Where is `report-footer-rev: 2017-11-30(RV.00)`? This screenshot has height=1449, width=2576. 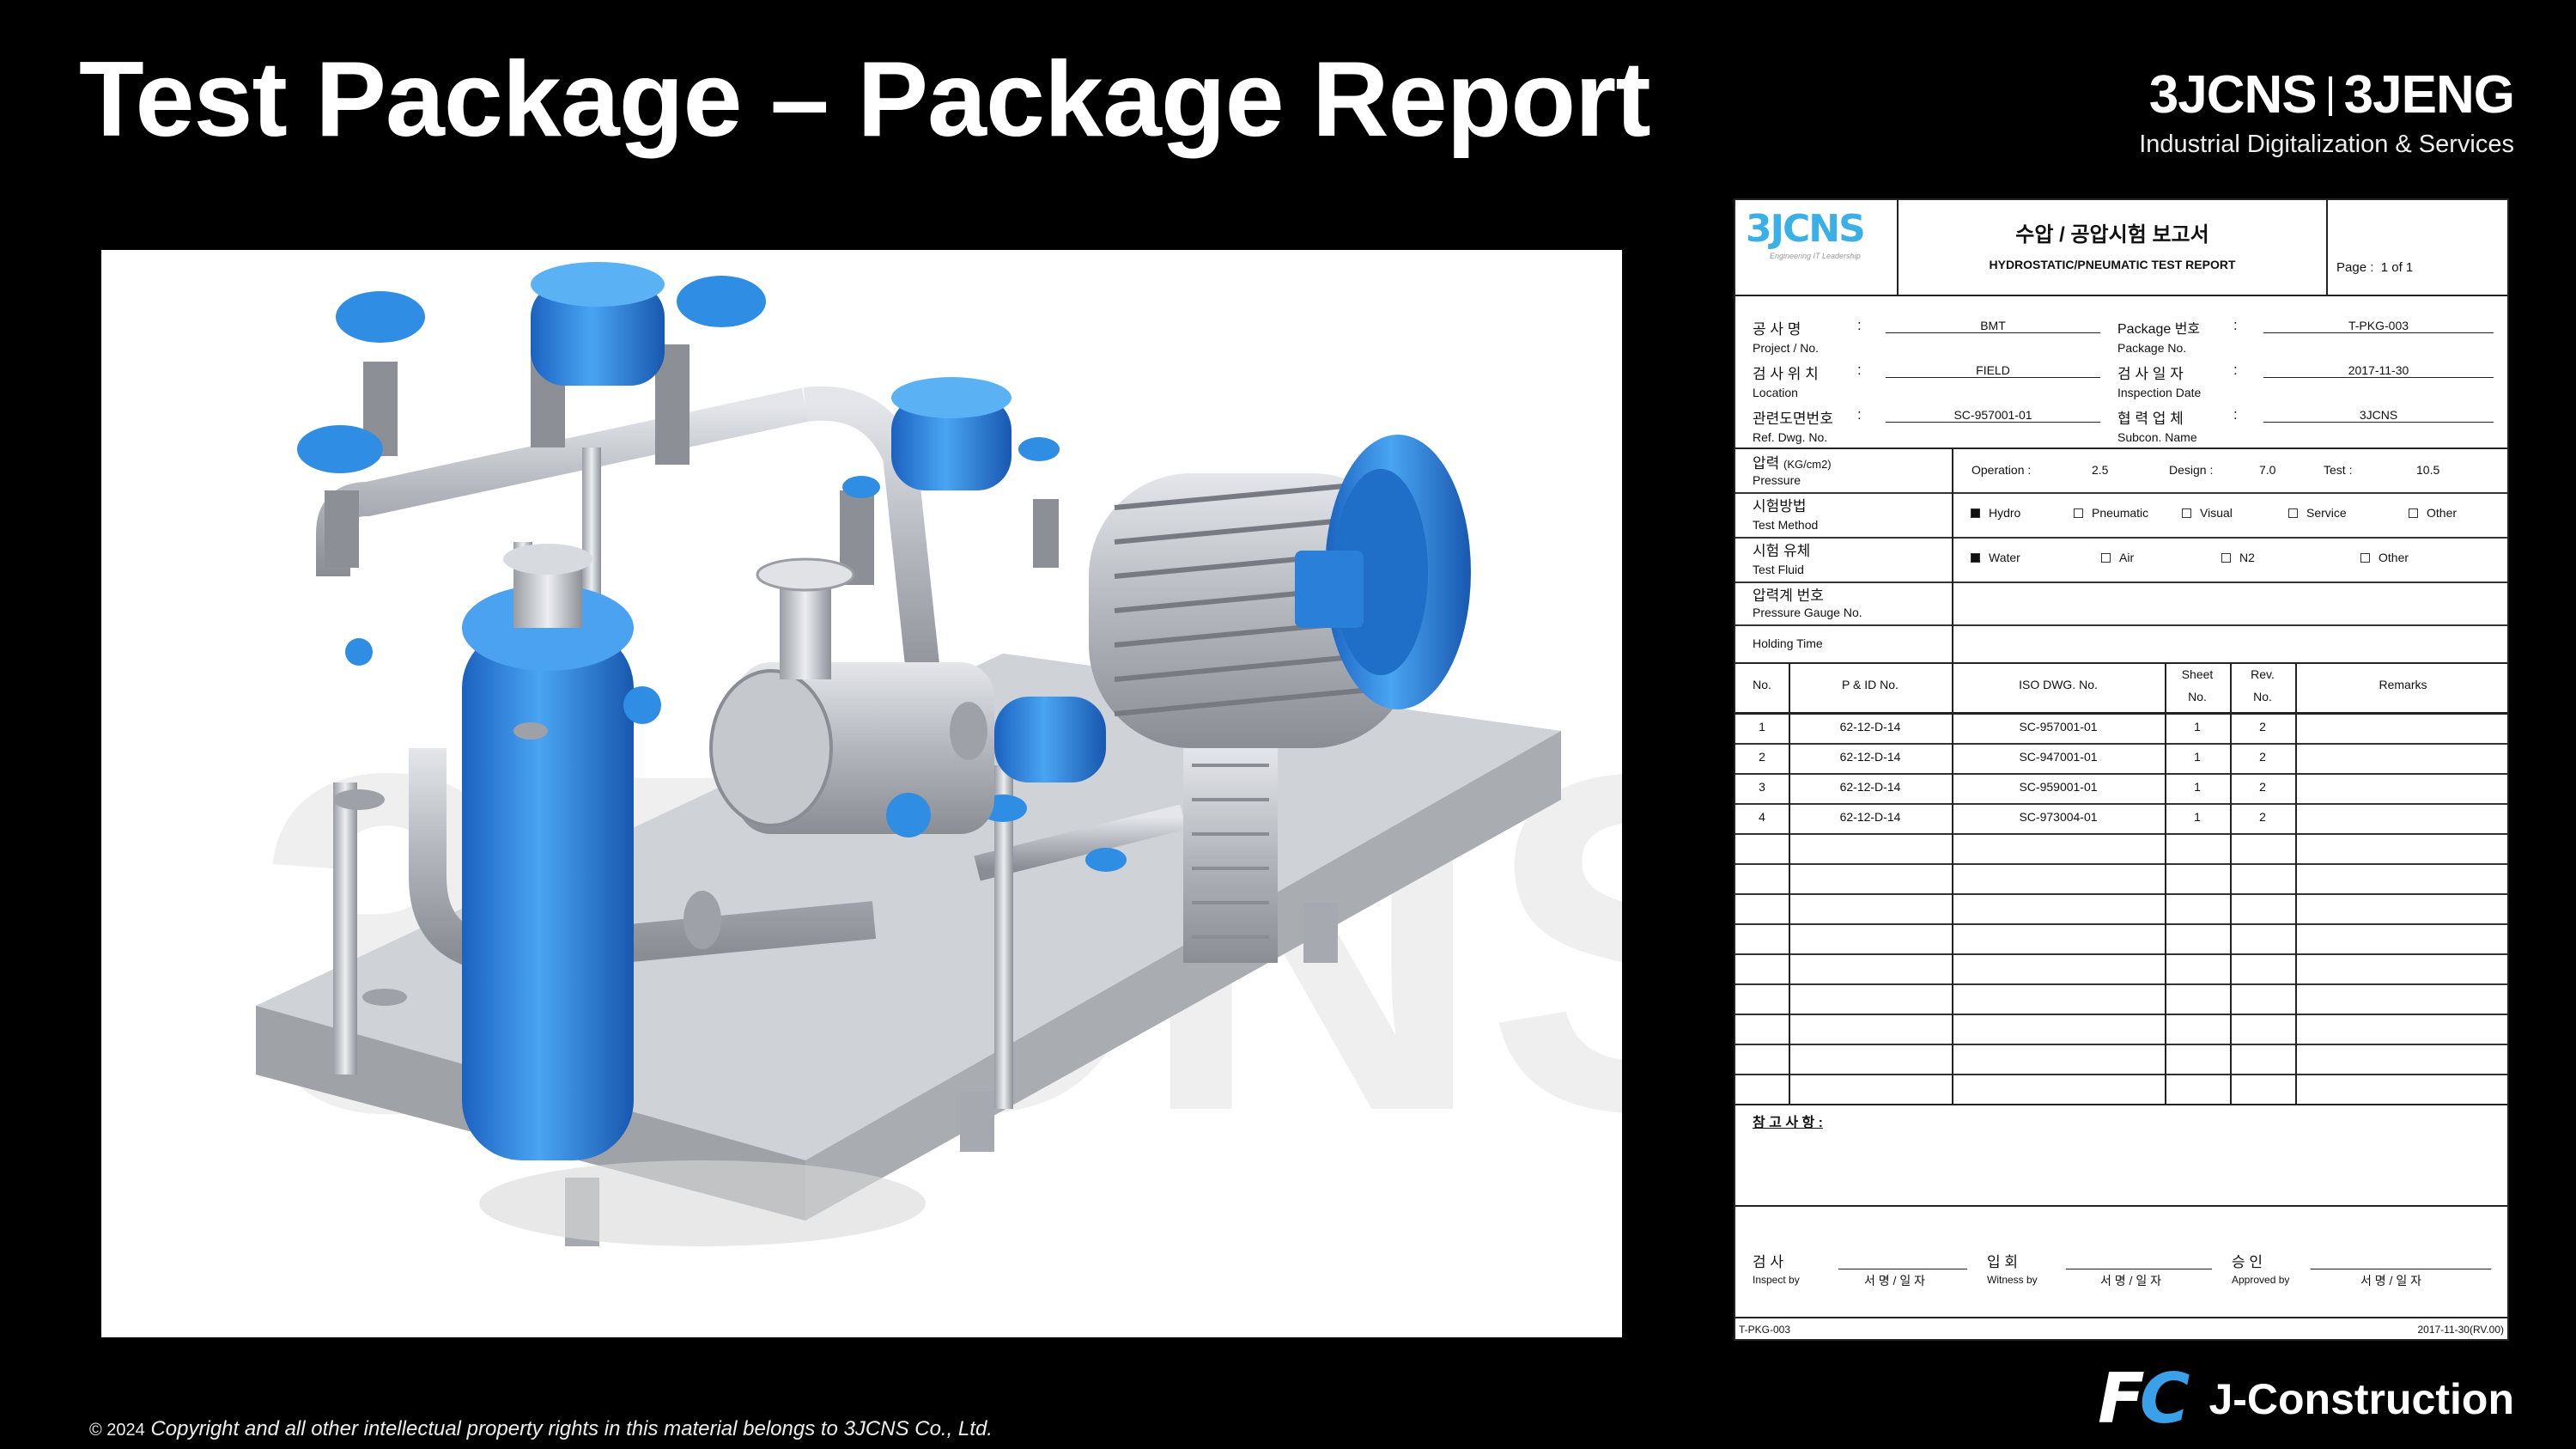
report-footer-rev: 2017-11-30(RV.00) is located at coordinates (2460, 1330).